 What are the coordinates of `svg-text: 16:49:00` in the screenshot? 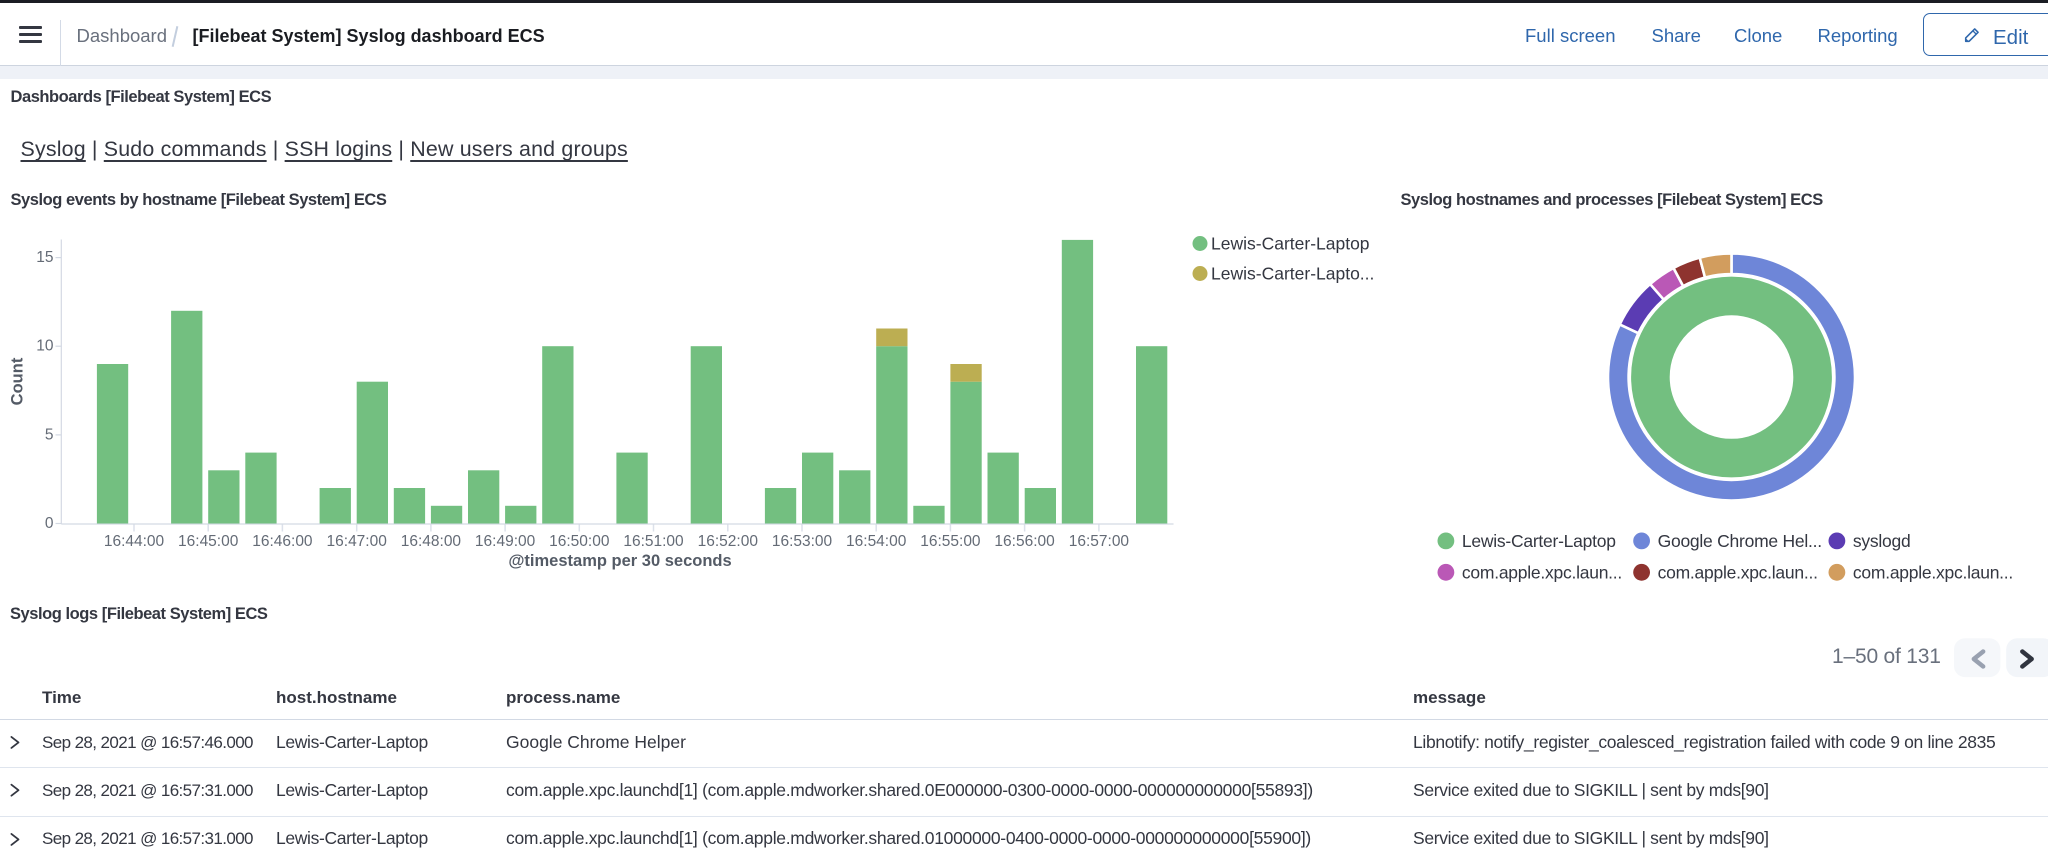 It's located at (505, 541).